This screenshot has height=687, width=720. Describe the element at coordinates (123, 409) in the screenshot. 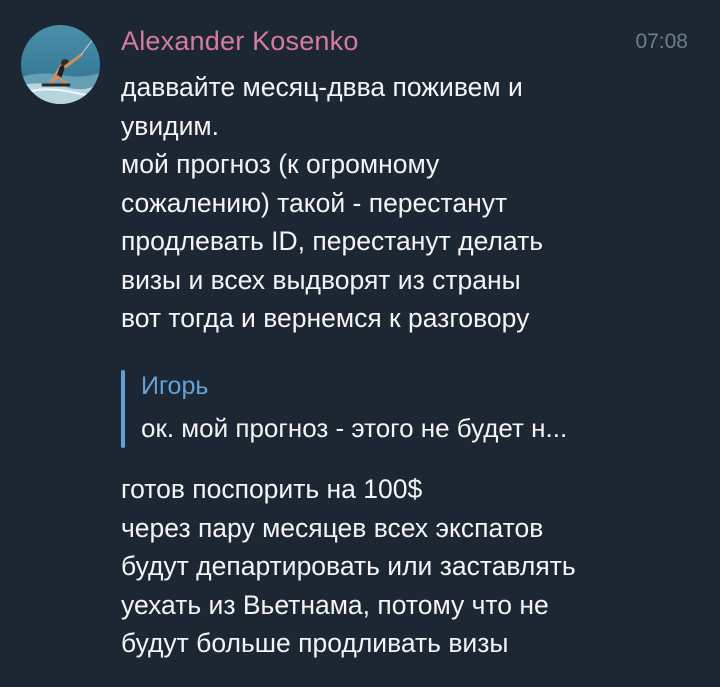

I see `reply-accent-bar` at that location.